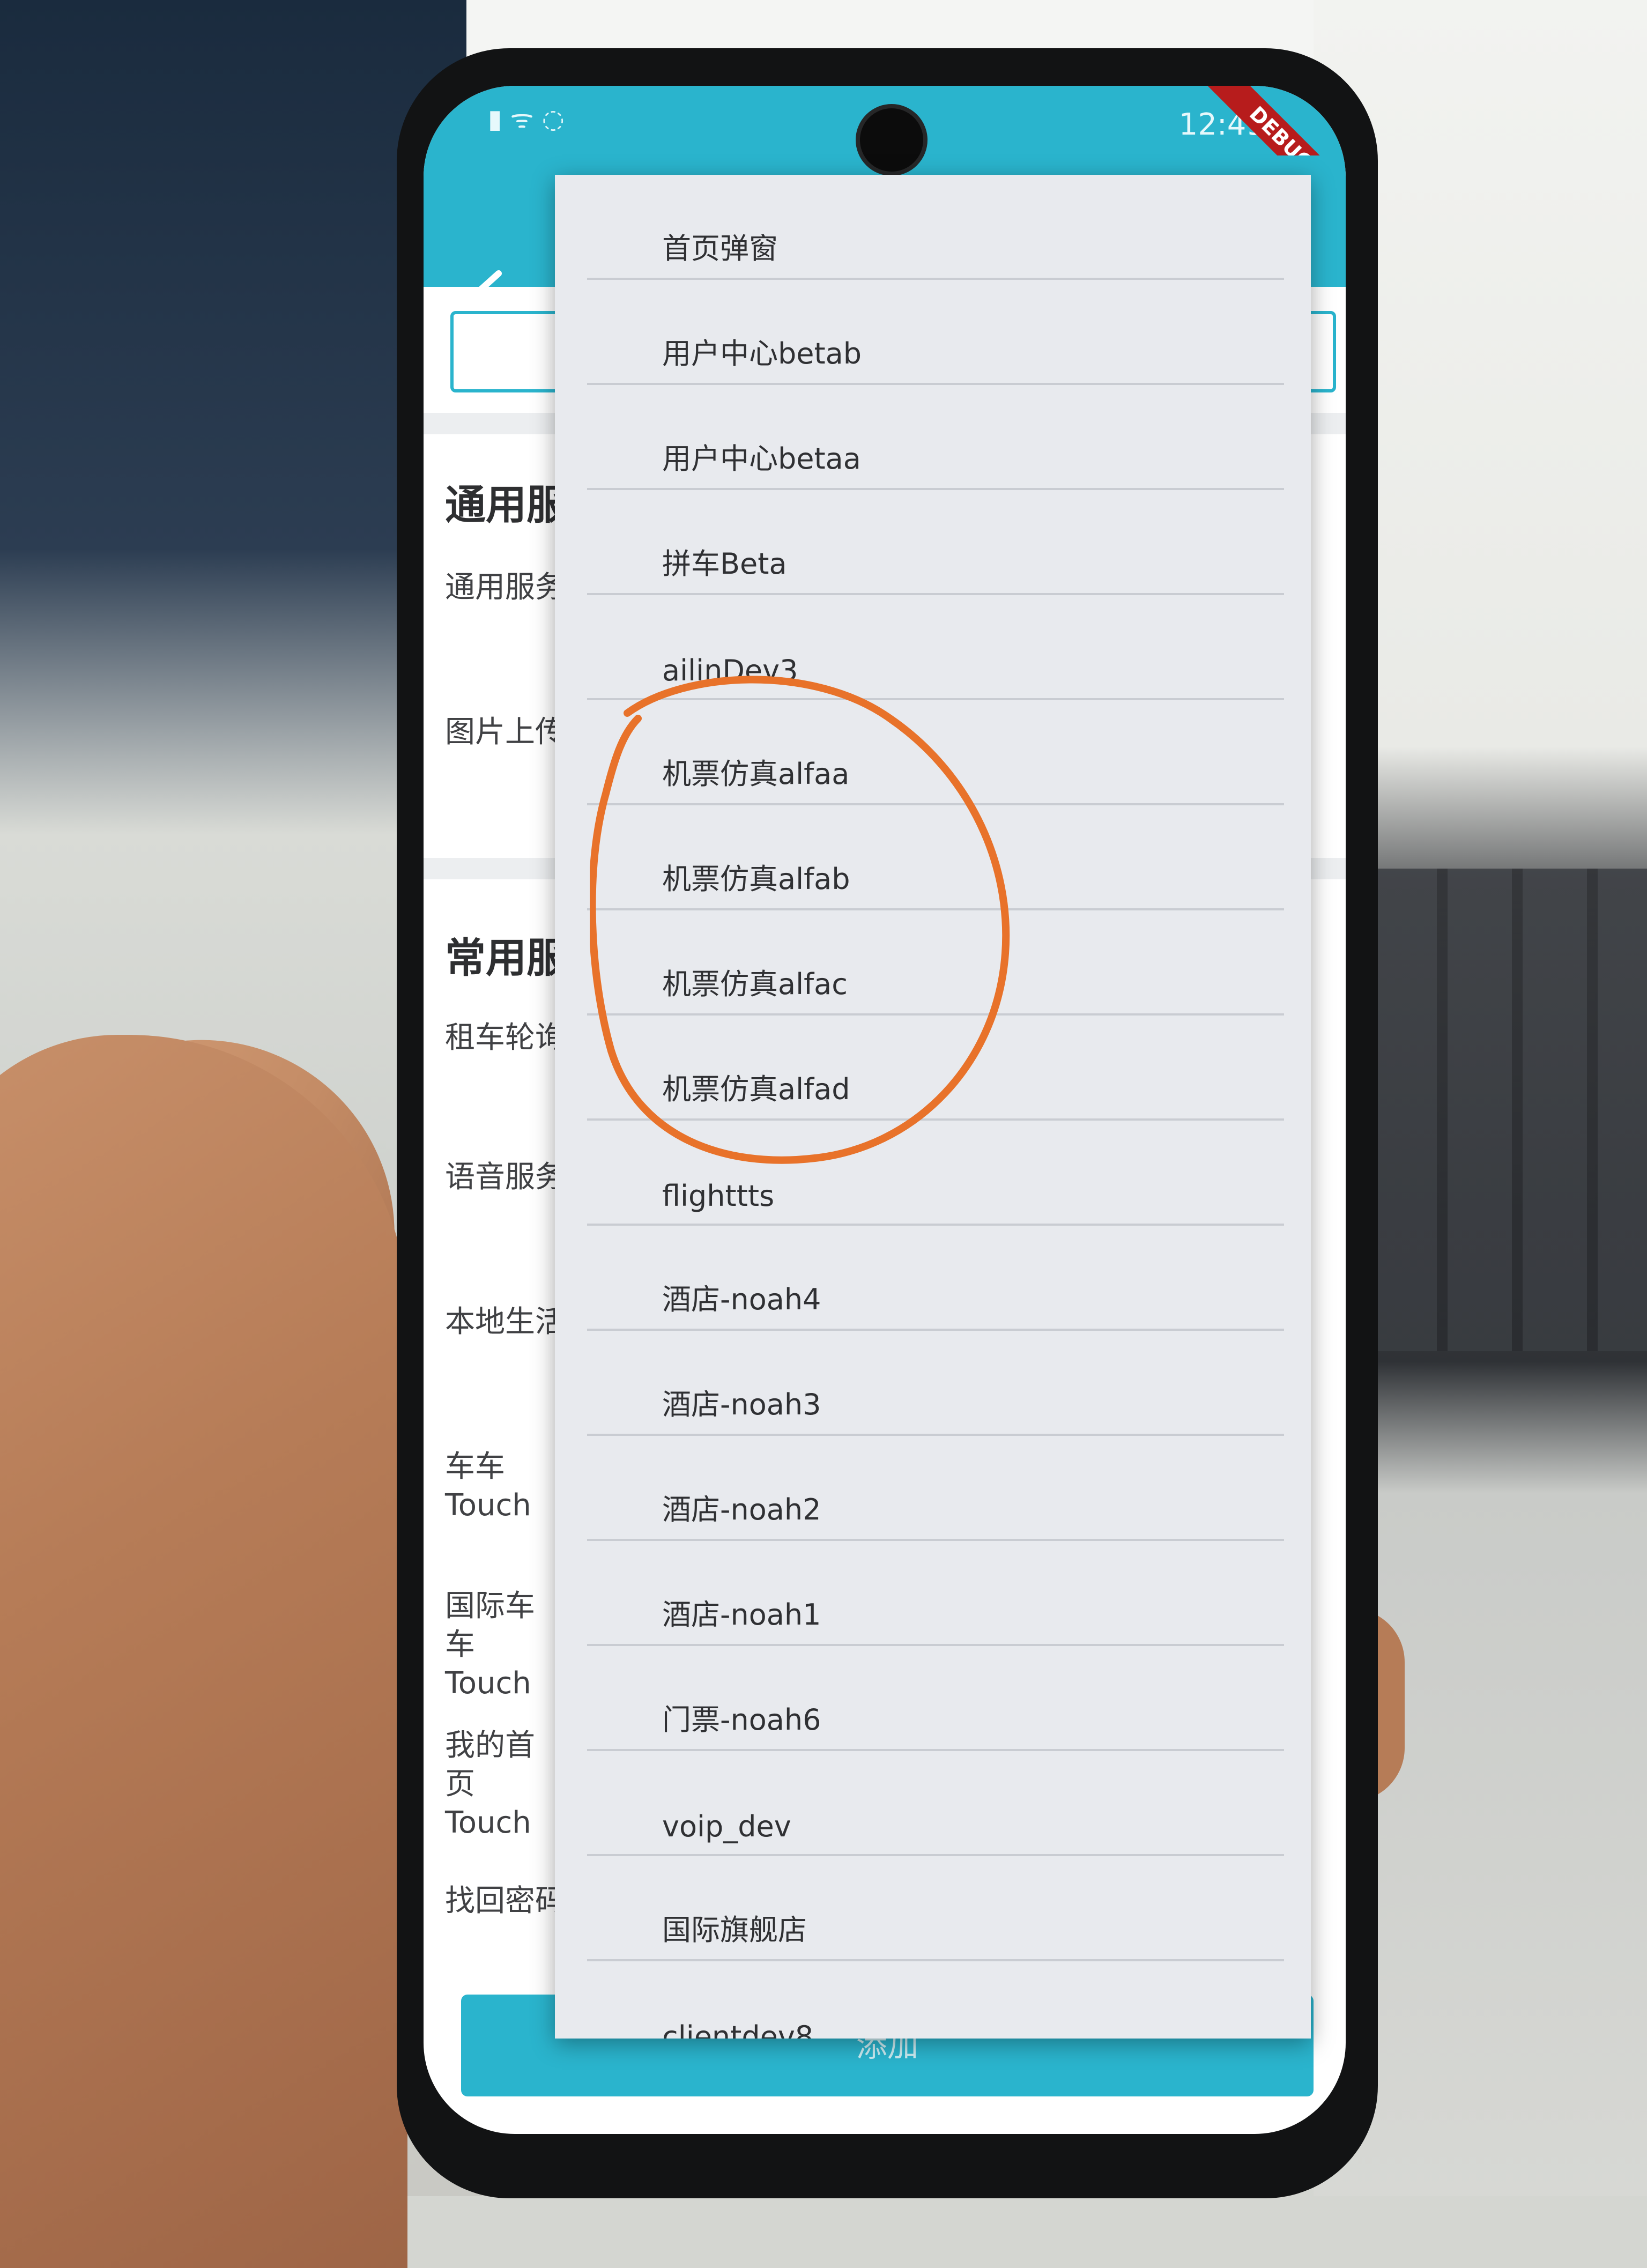 This screenshot has width=1647, height=2268. What do you see at coordinates (505, 1901) in the screenshot?
I see `row-find-password: 找回密码` at bounding box center [505, 1901].